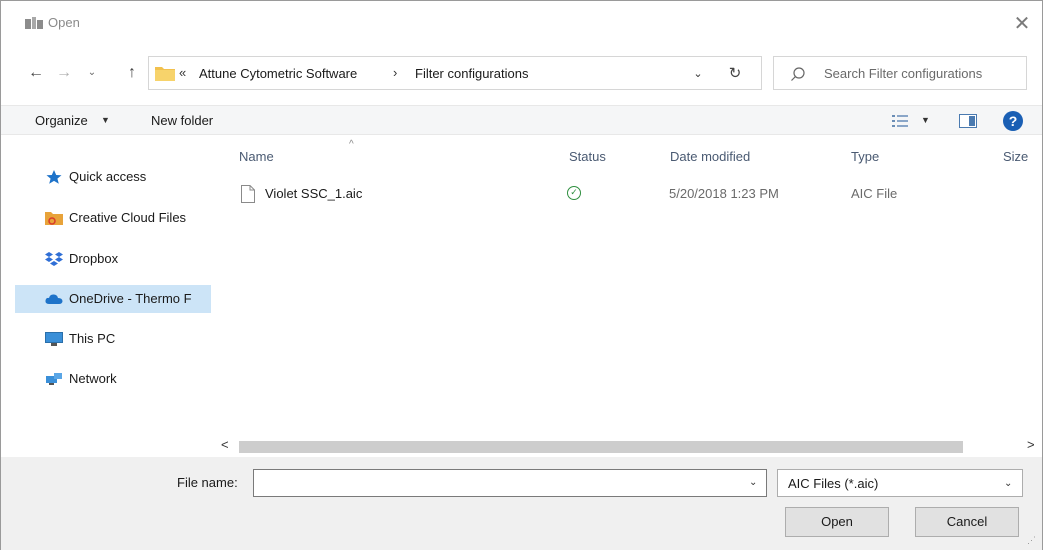 The image size is (1043, 550). I want to click on sidebar-item-onedrive: OneDrive - Thermo F, so click(113, 299).